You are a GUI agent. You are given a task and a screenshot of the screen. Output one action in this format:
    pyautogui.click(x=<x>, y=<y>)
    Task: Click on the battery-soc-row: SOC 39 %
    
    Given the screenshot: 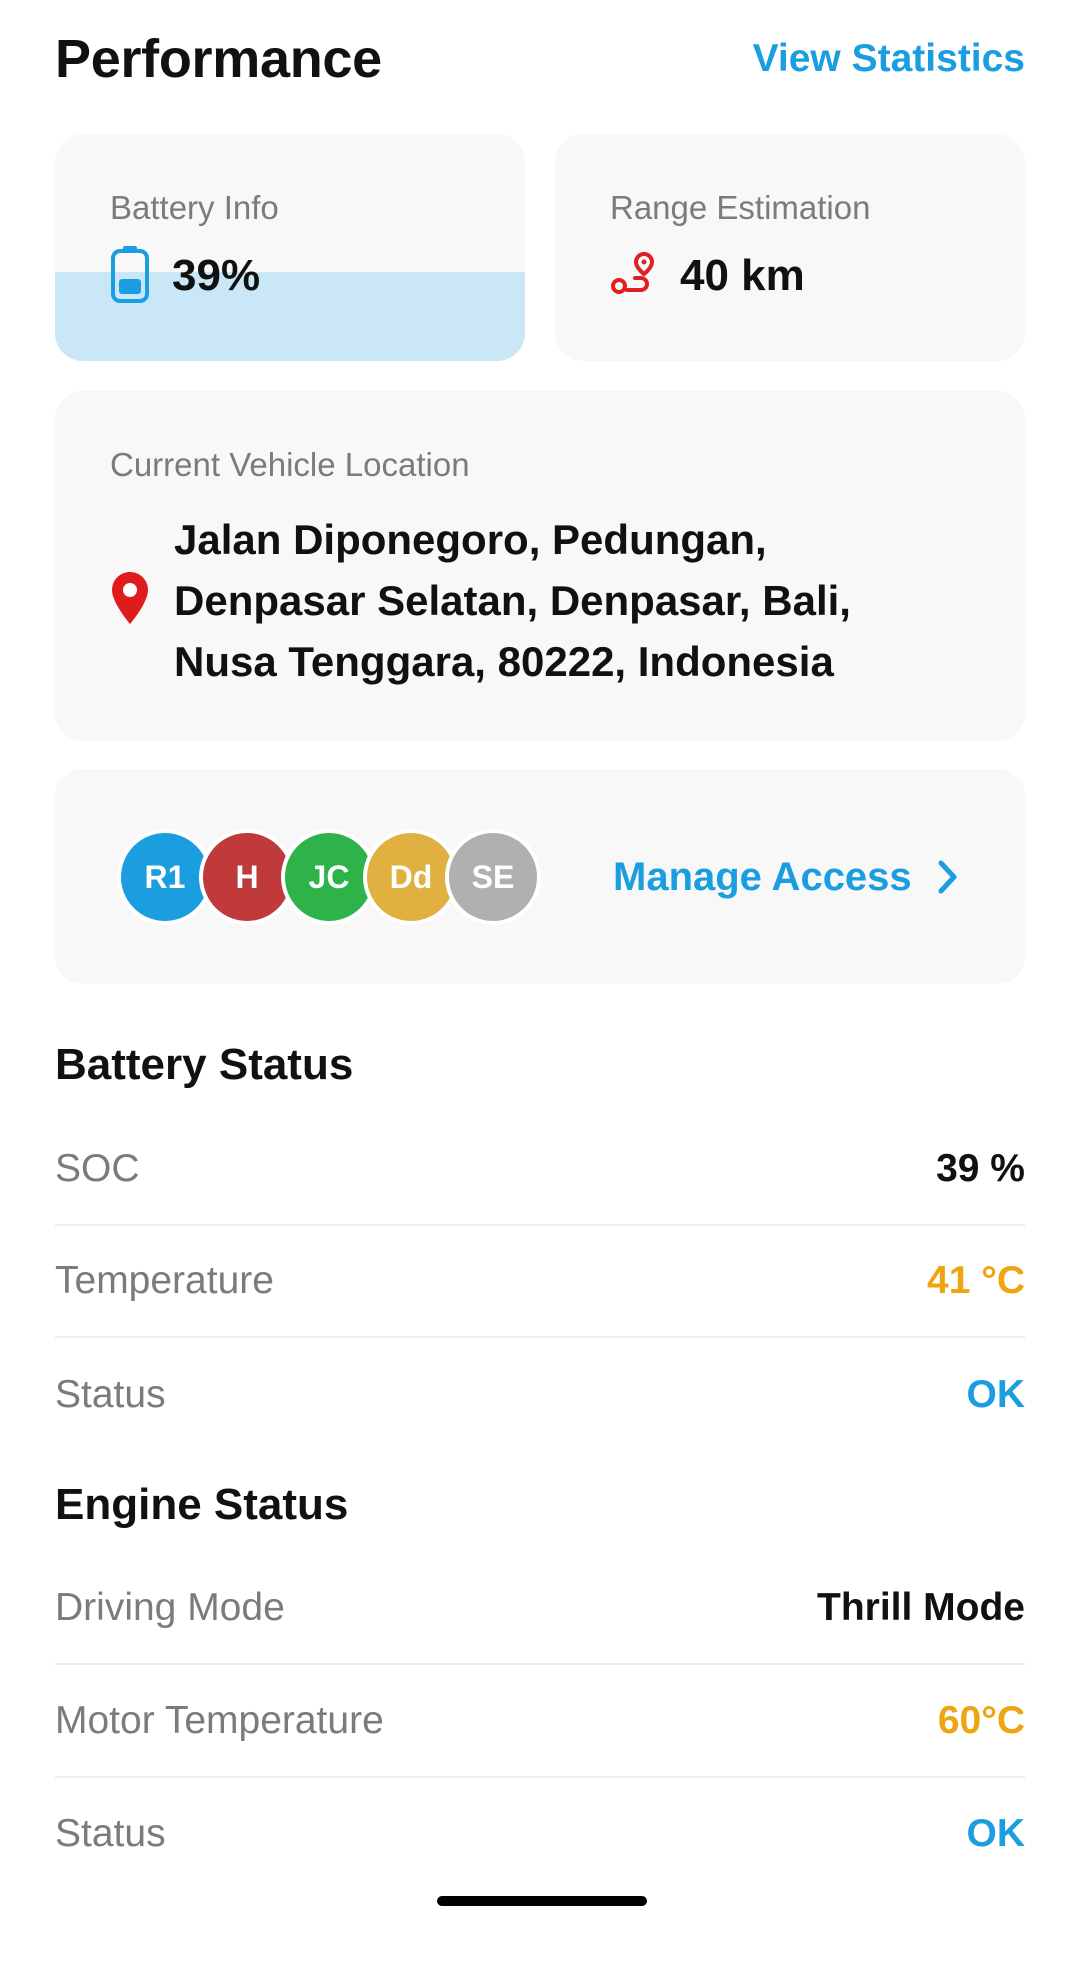 What is the action you would take?
    pyautogui.click(x=540, y=1170)
    